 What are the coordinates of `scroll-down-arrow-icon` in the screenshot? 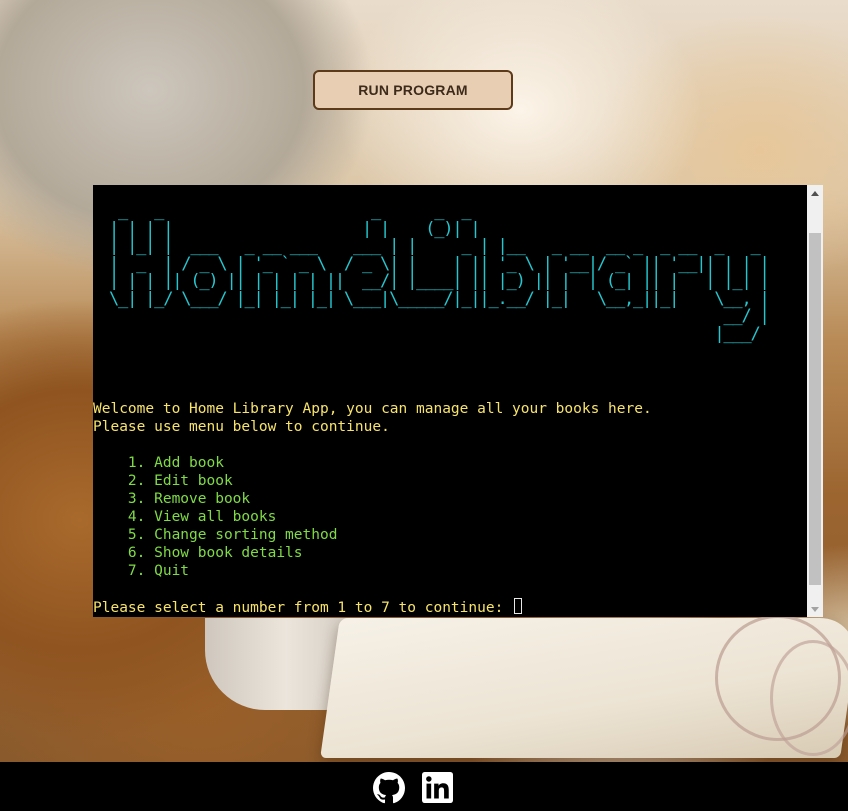 It's located at (815, 609).